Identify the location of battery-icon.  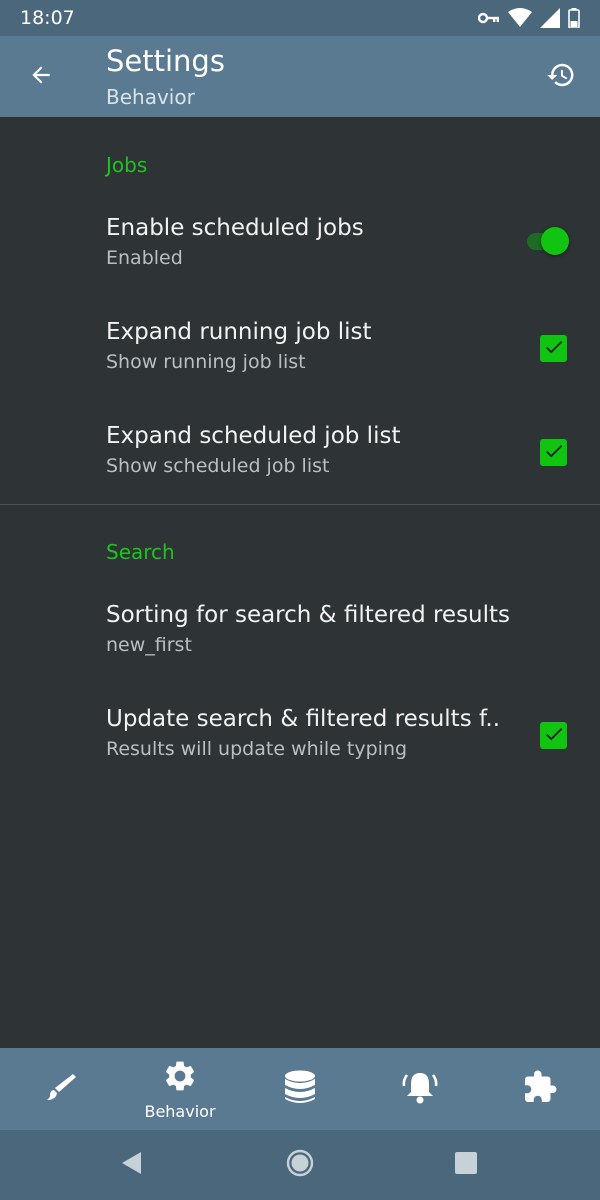
(574, 18).